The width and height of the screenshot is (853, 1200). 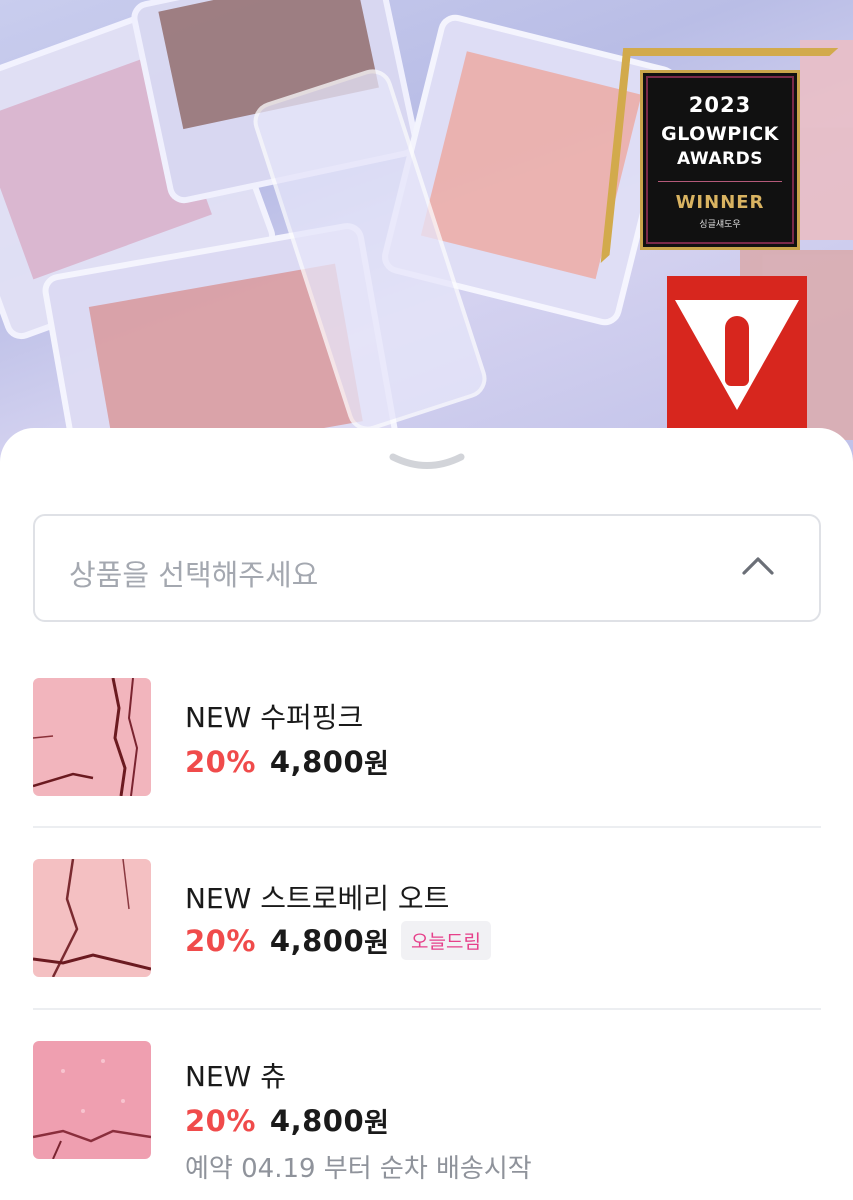 What do you see at coordinates (737, 351) in the screenshot?
I see `logo-figure-icon` at bounding box center [737, 351].